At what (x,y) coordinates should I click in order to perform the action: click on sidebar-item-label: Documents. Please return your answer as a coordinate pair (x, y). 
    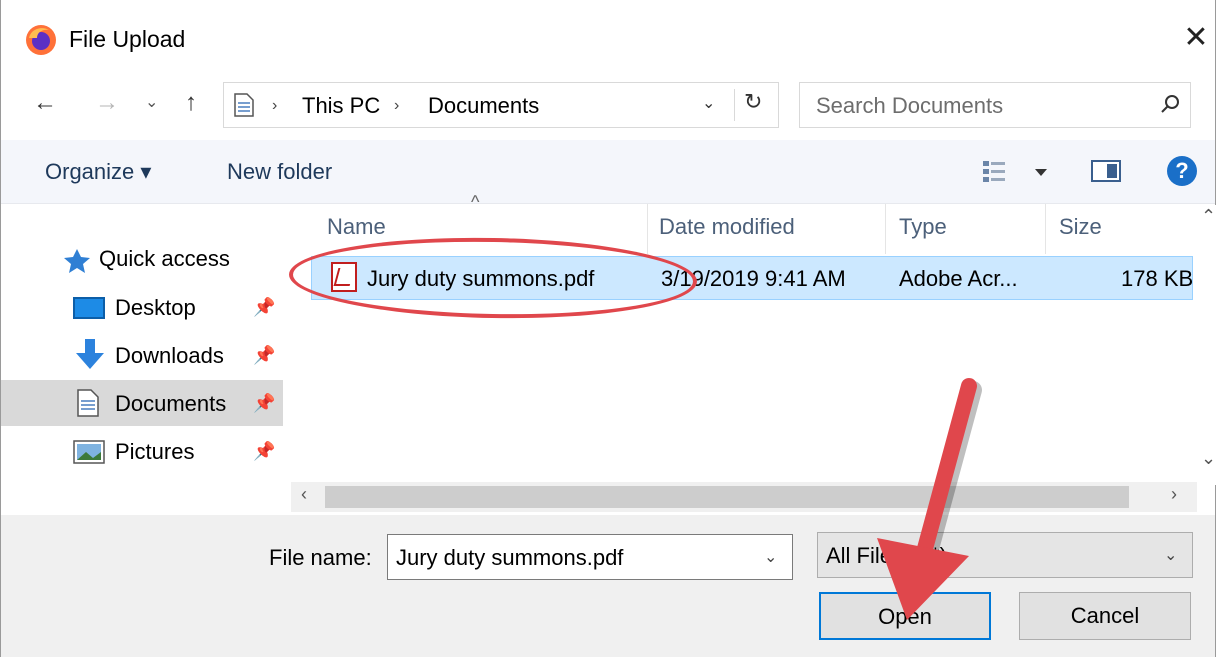
    Looking at the image, I should click on (171, 403).